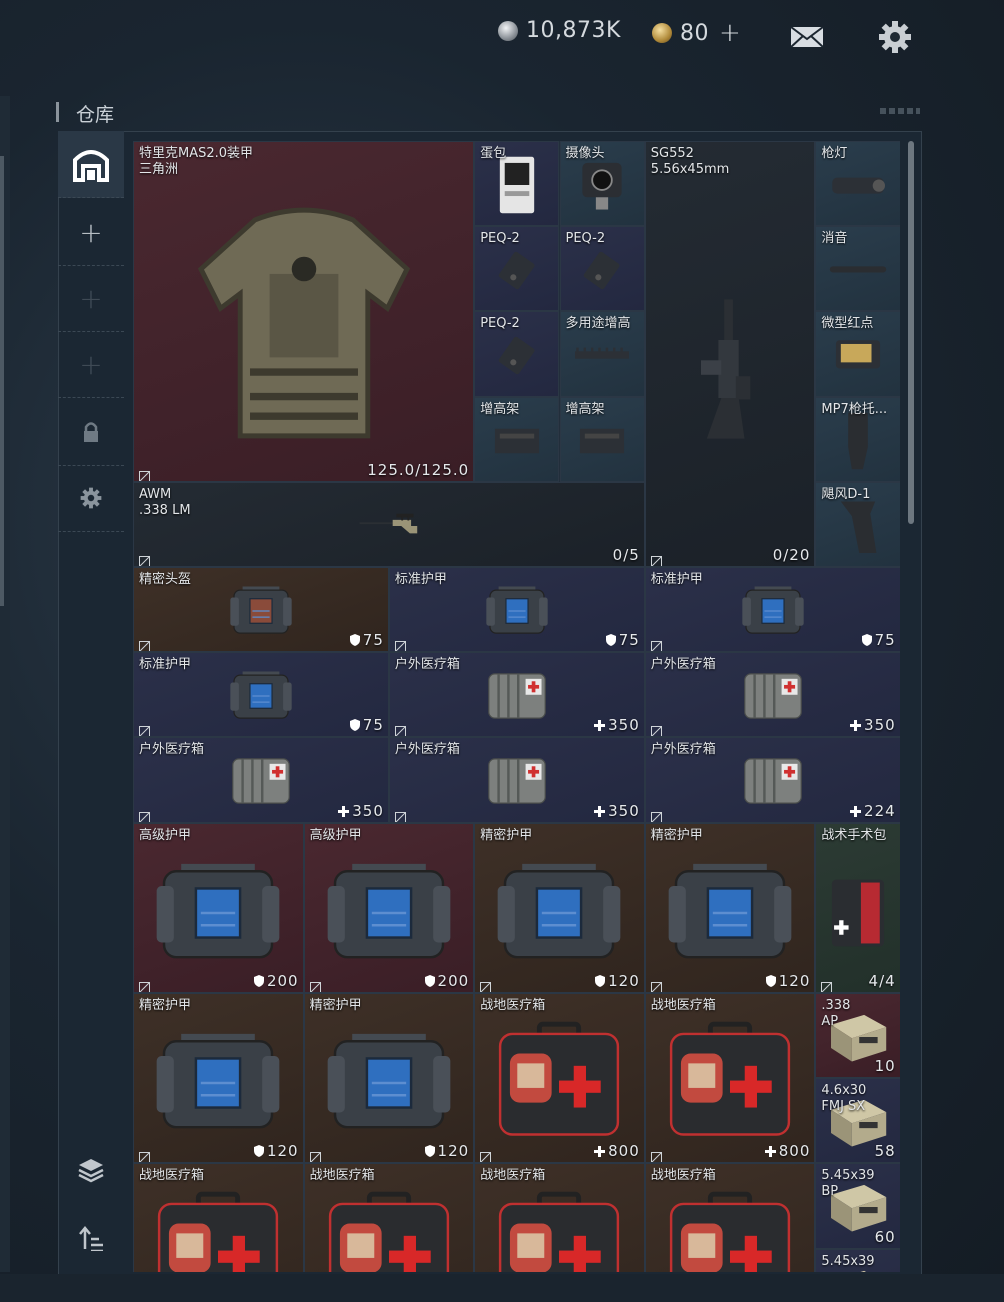  Describe the element at coordinates (772, 610) in the screenshot. I see `item-slot-std2: 标准护甲 75` at that location.